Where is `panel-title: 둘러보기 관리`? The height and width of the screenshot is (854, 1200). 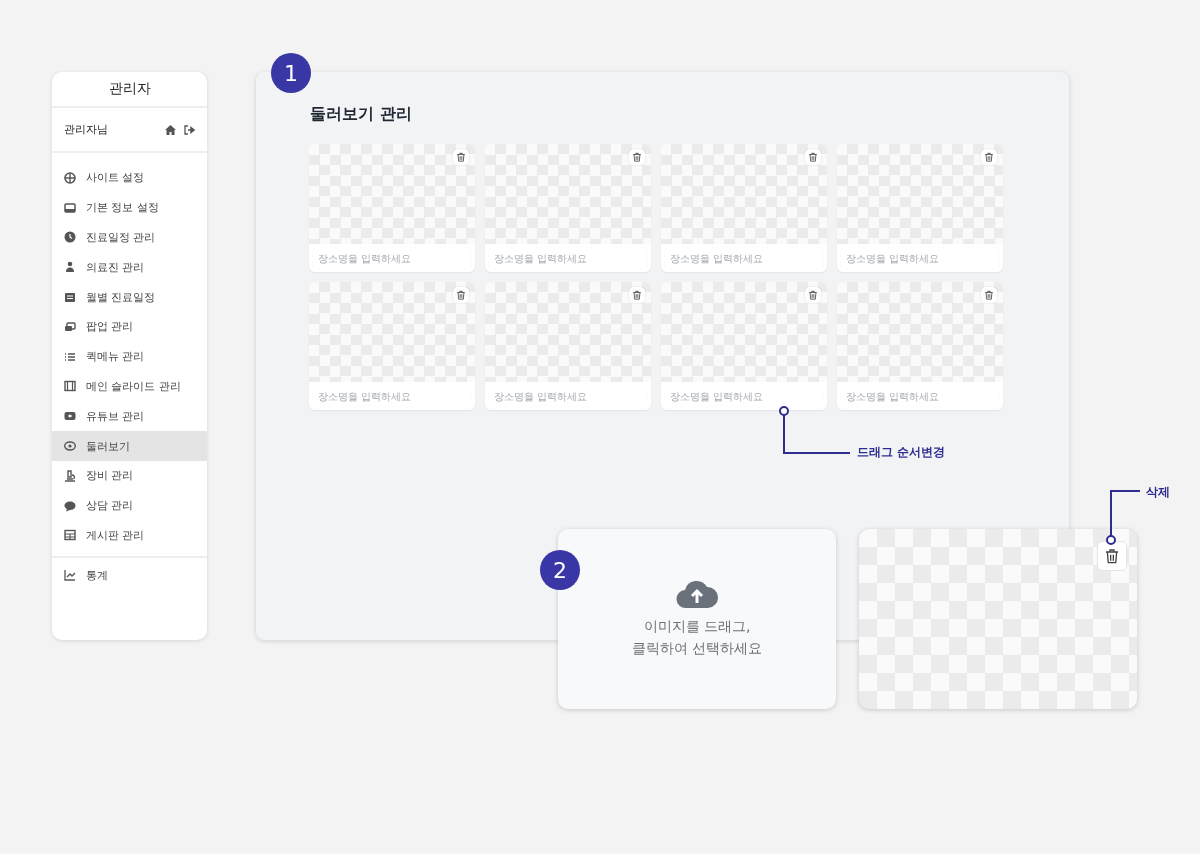 panel-title: 둘러보기 관리 is located at coordinates (361, 114).